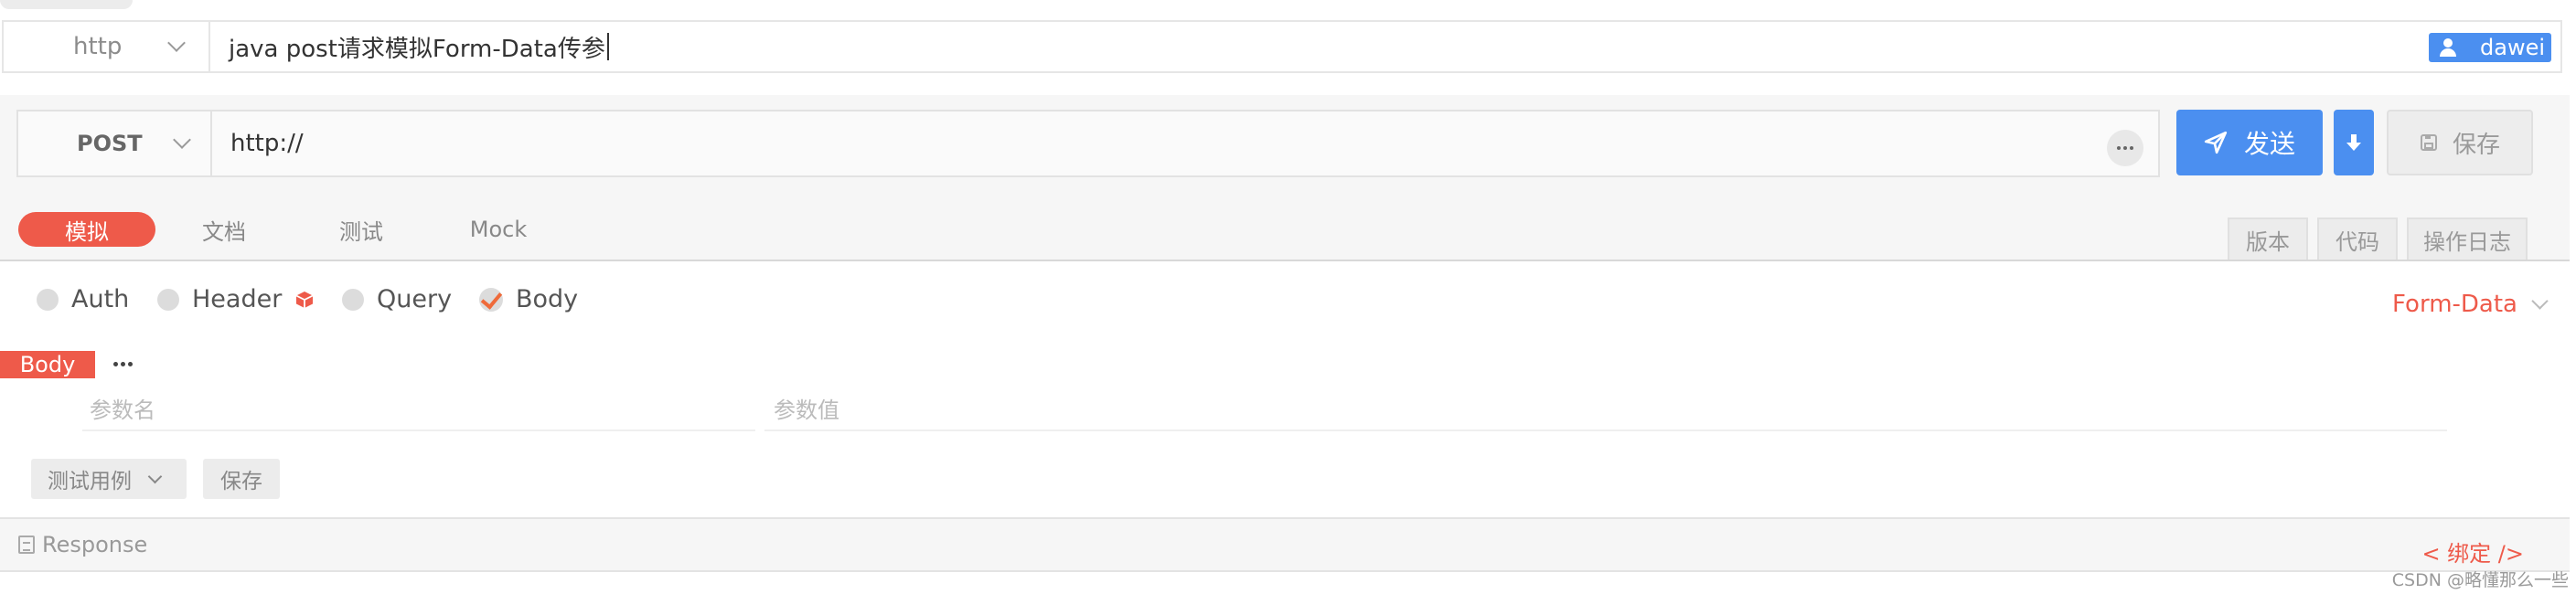 Image resolution: width=2576 pixels, height=594 pixels. I want to click on option-header: Header, so click(236, 299).